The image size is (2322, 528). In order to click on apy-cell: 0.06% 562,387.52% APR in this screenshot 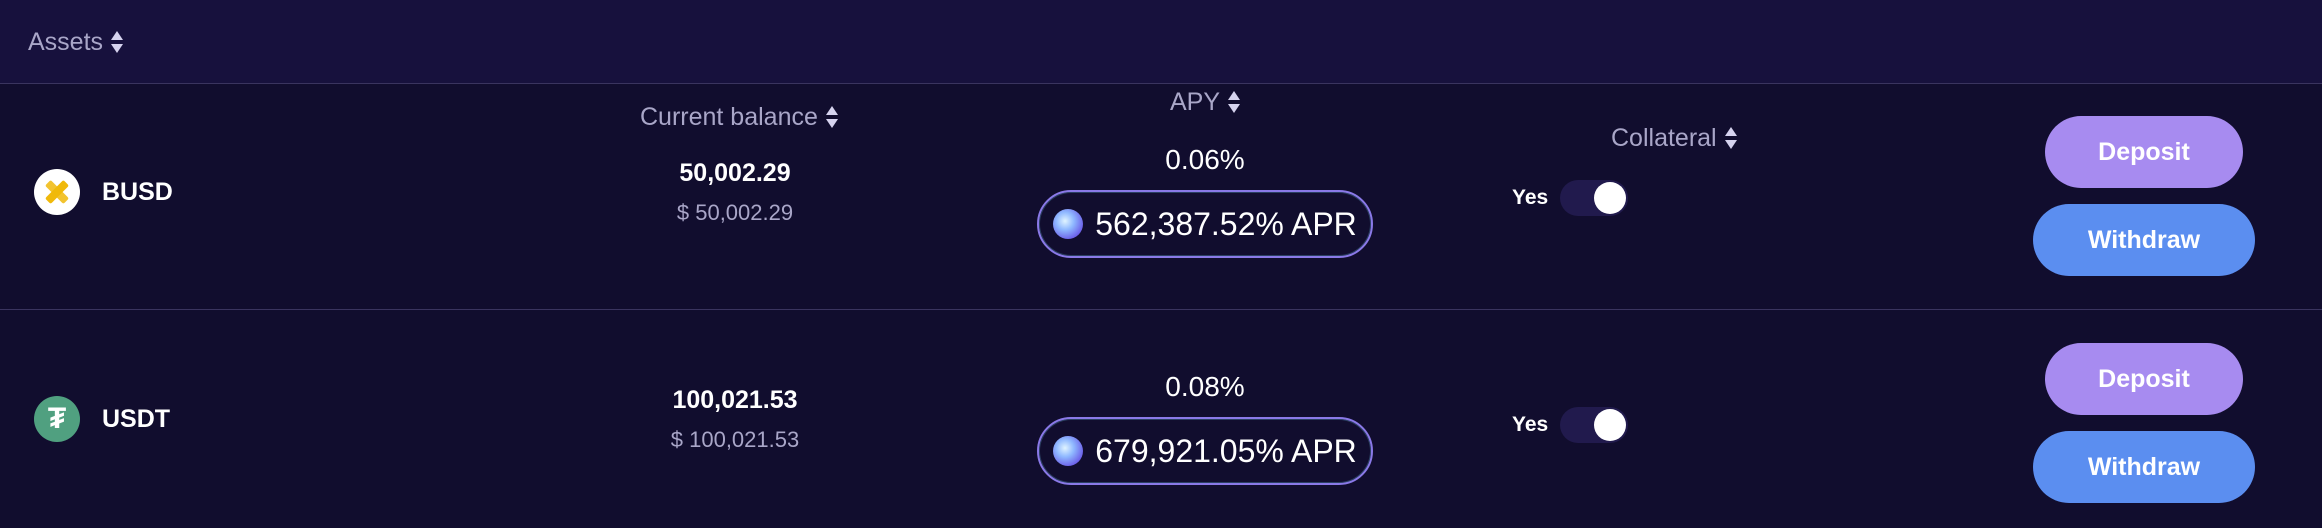, I will do `click(1205, 201)`.